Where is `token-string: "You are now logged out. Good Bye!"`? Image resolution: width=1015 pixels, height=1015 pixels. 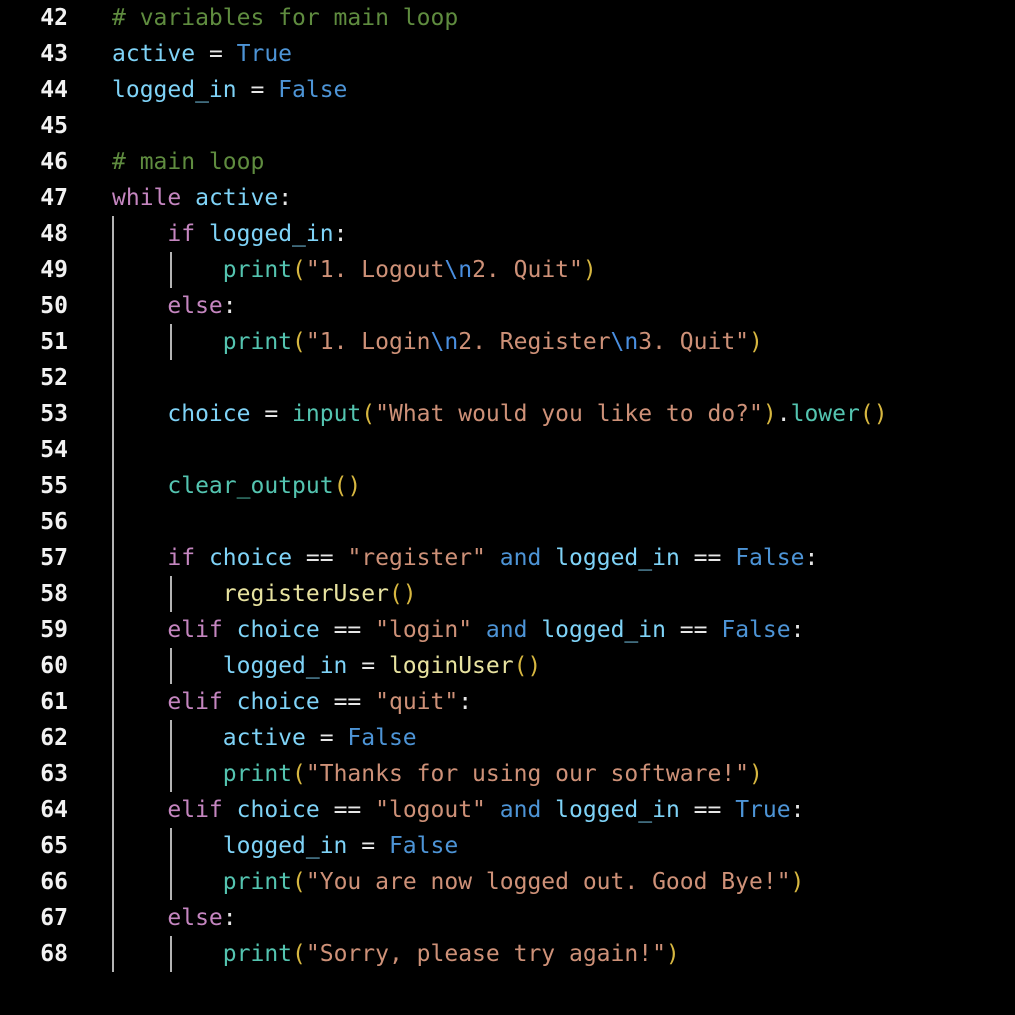
token-string: "You are now logged out. Good Bye!" is located at coordinates (548, 882).